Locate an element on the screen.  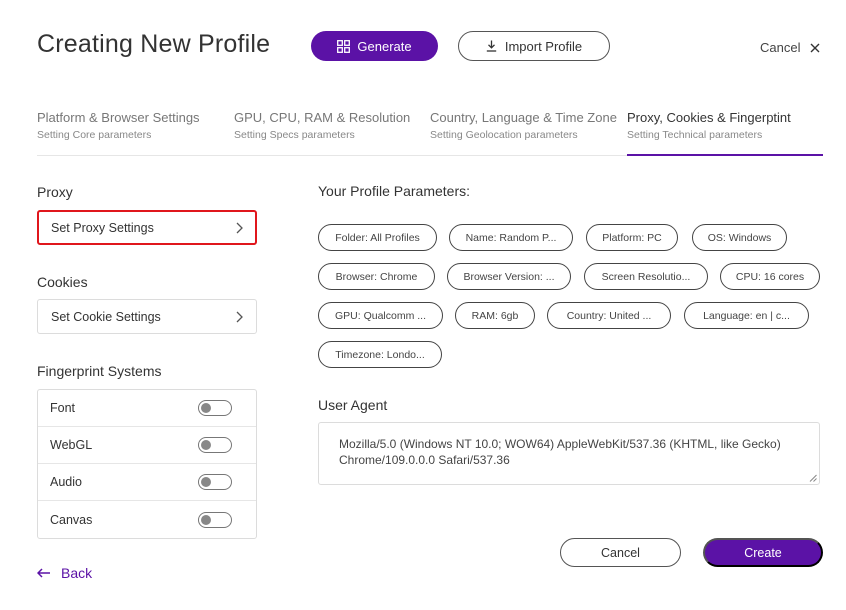
tab-title: Country, Language & Time Zone is located at coordinates (523, 117).